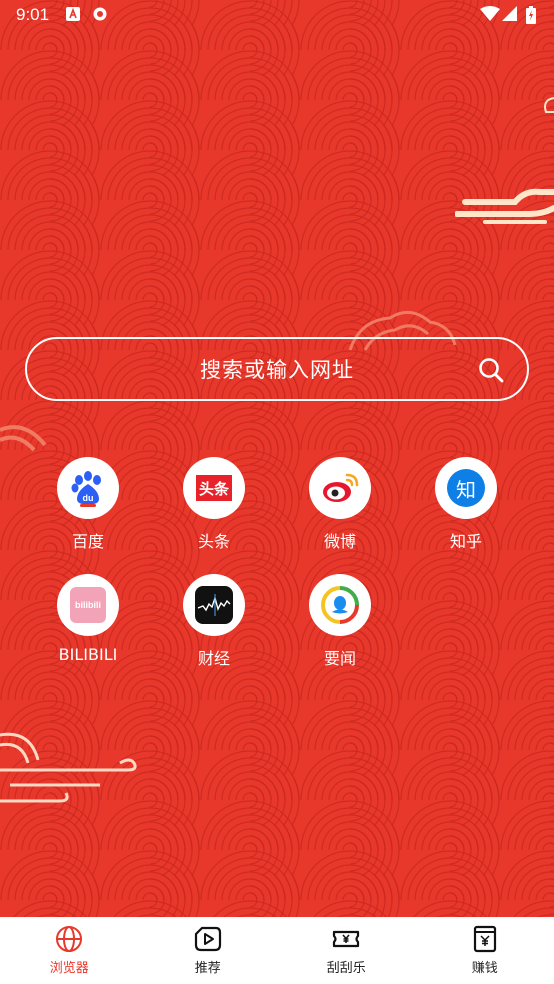  Describe the element at coordinates (346, 939) in the screenshot. I see `ticket-icon` at that location.